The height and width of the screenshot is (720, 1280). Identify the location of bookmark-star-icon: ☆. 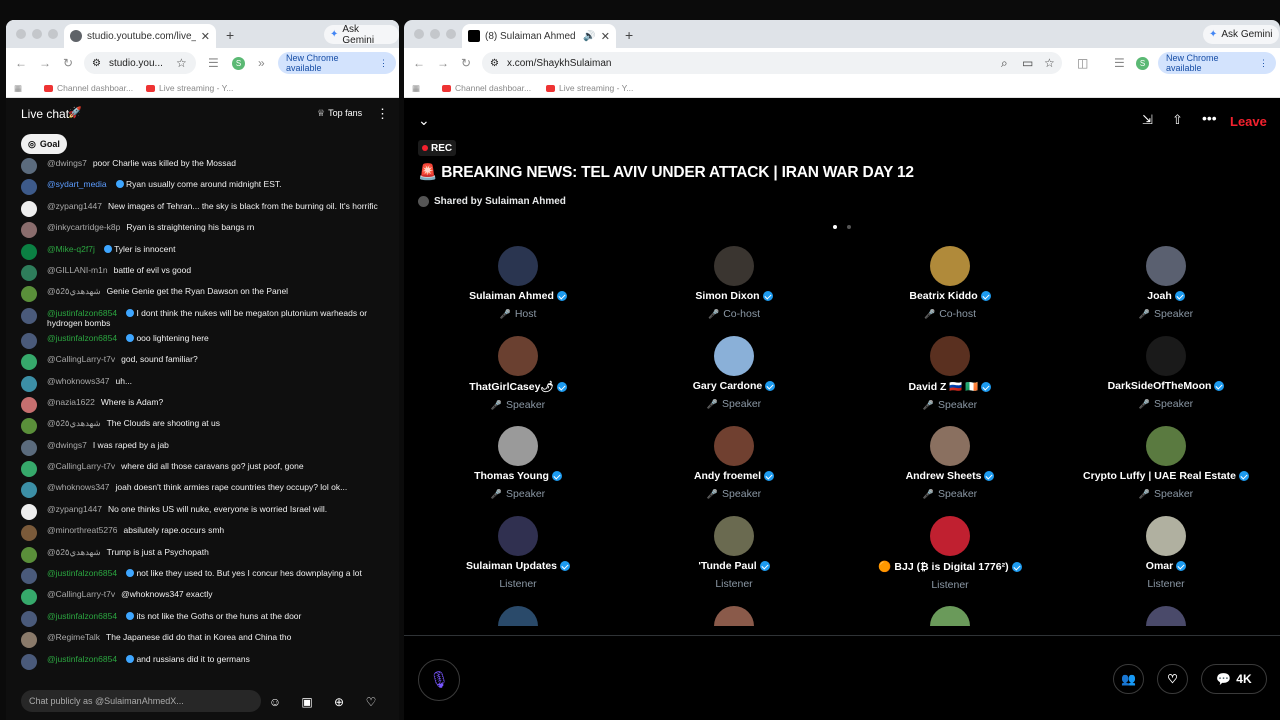
(181, 63).